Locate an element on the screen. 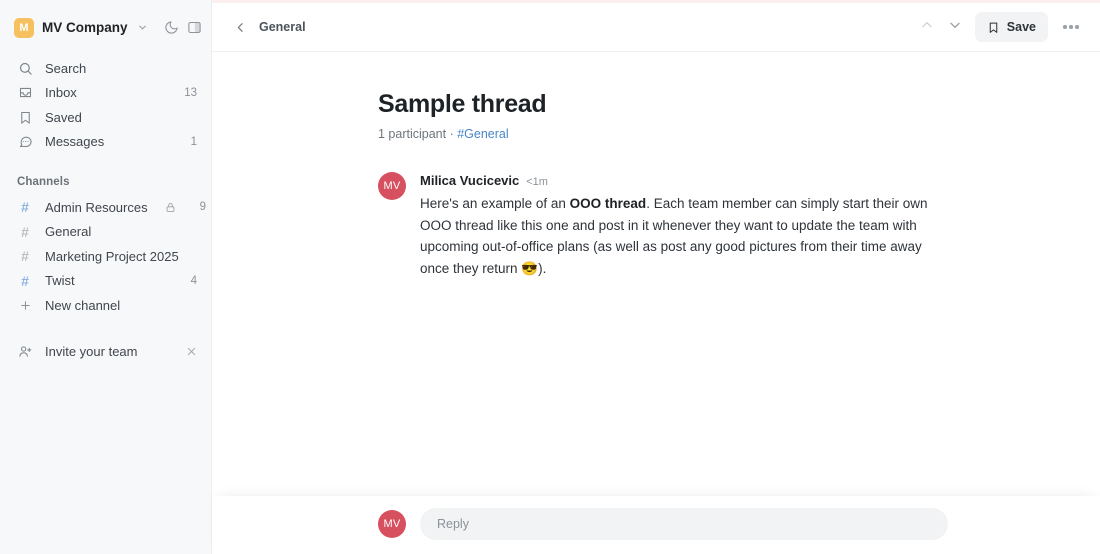 This screenshot has height=554, width=1100. channel-label: General is located at coordinates (68, 232).